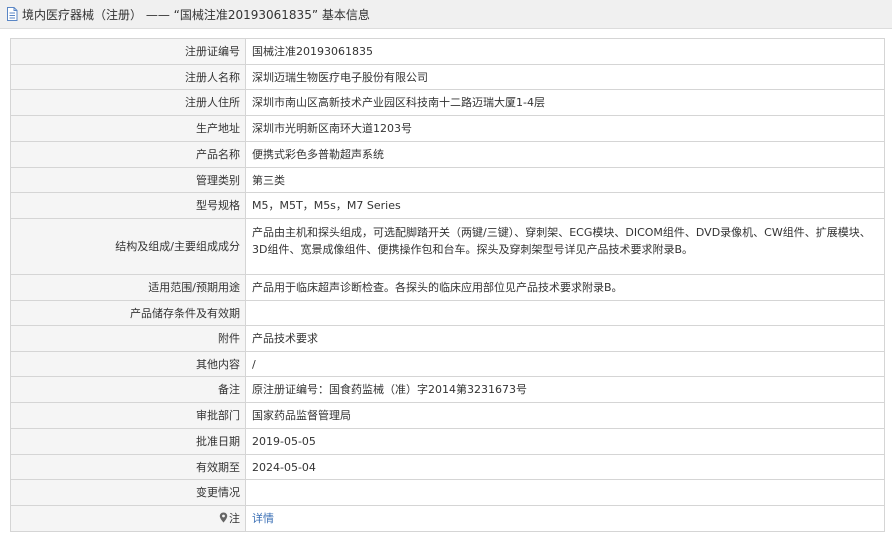 This screenshot has height=547, width=892. I want to click on document-icon, so click(12, 14).